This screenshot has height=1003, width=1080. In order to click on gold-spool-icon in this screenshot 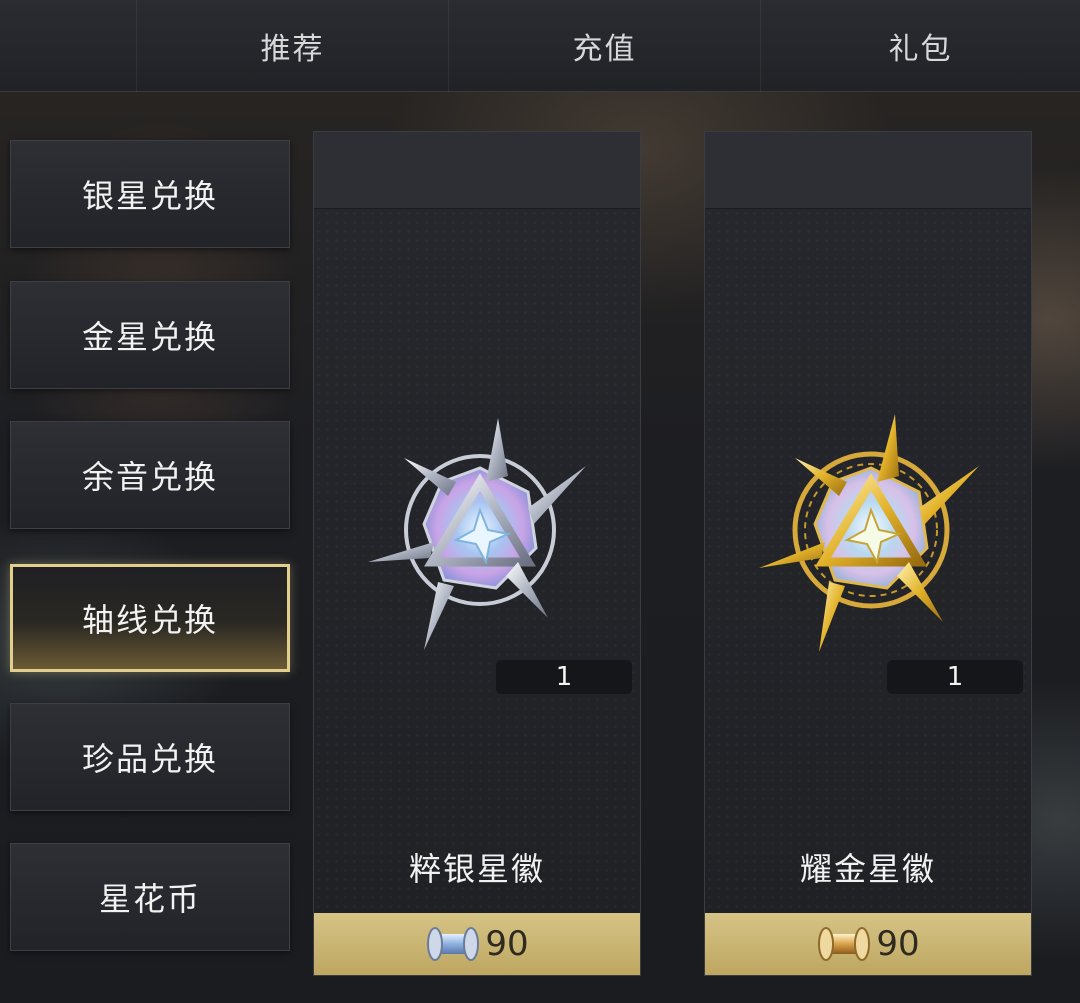, I will do `click(844, 944)`.